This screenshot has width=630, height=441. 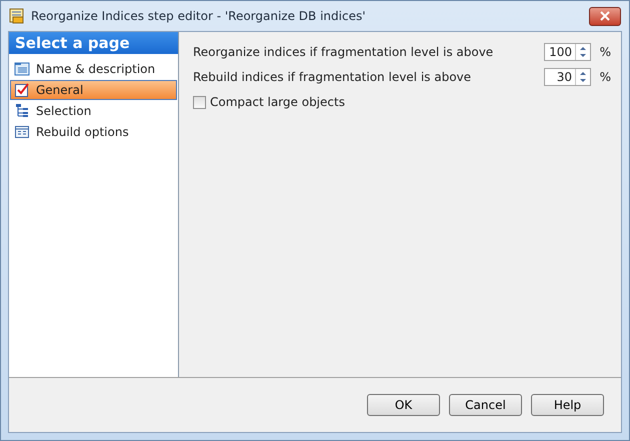 I want to click on form-icon, so click(x=22, y=132).